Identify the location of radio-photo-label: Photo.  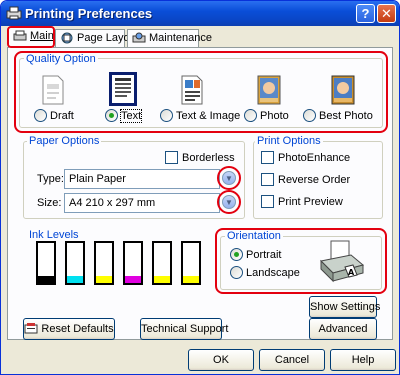
(274, 115).